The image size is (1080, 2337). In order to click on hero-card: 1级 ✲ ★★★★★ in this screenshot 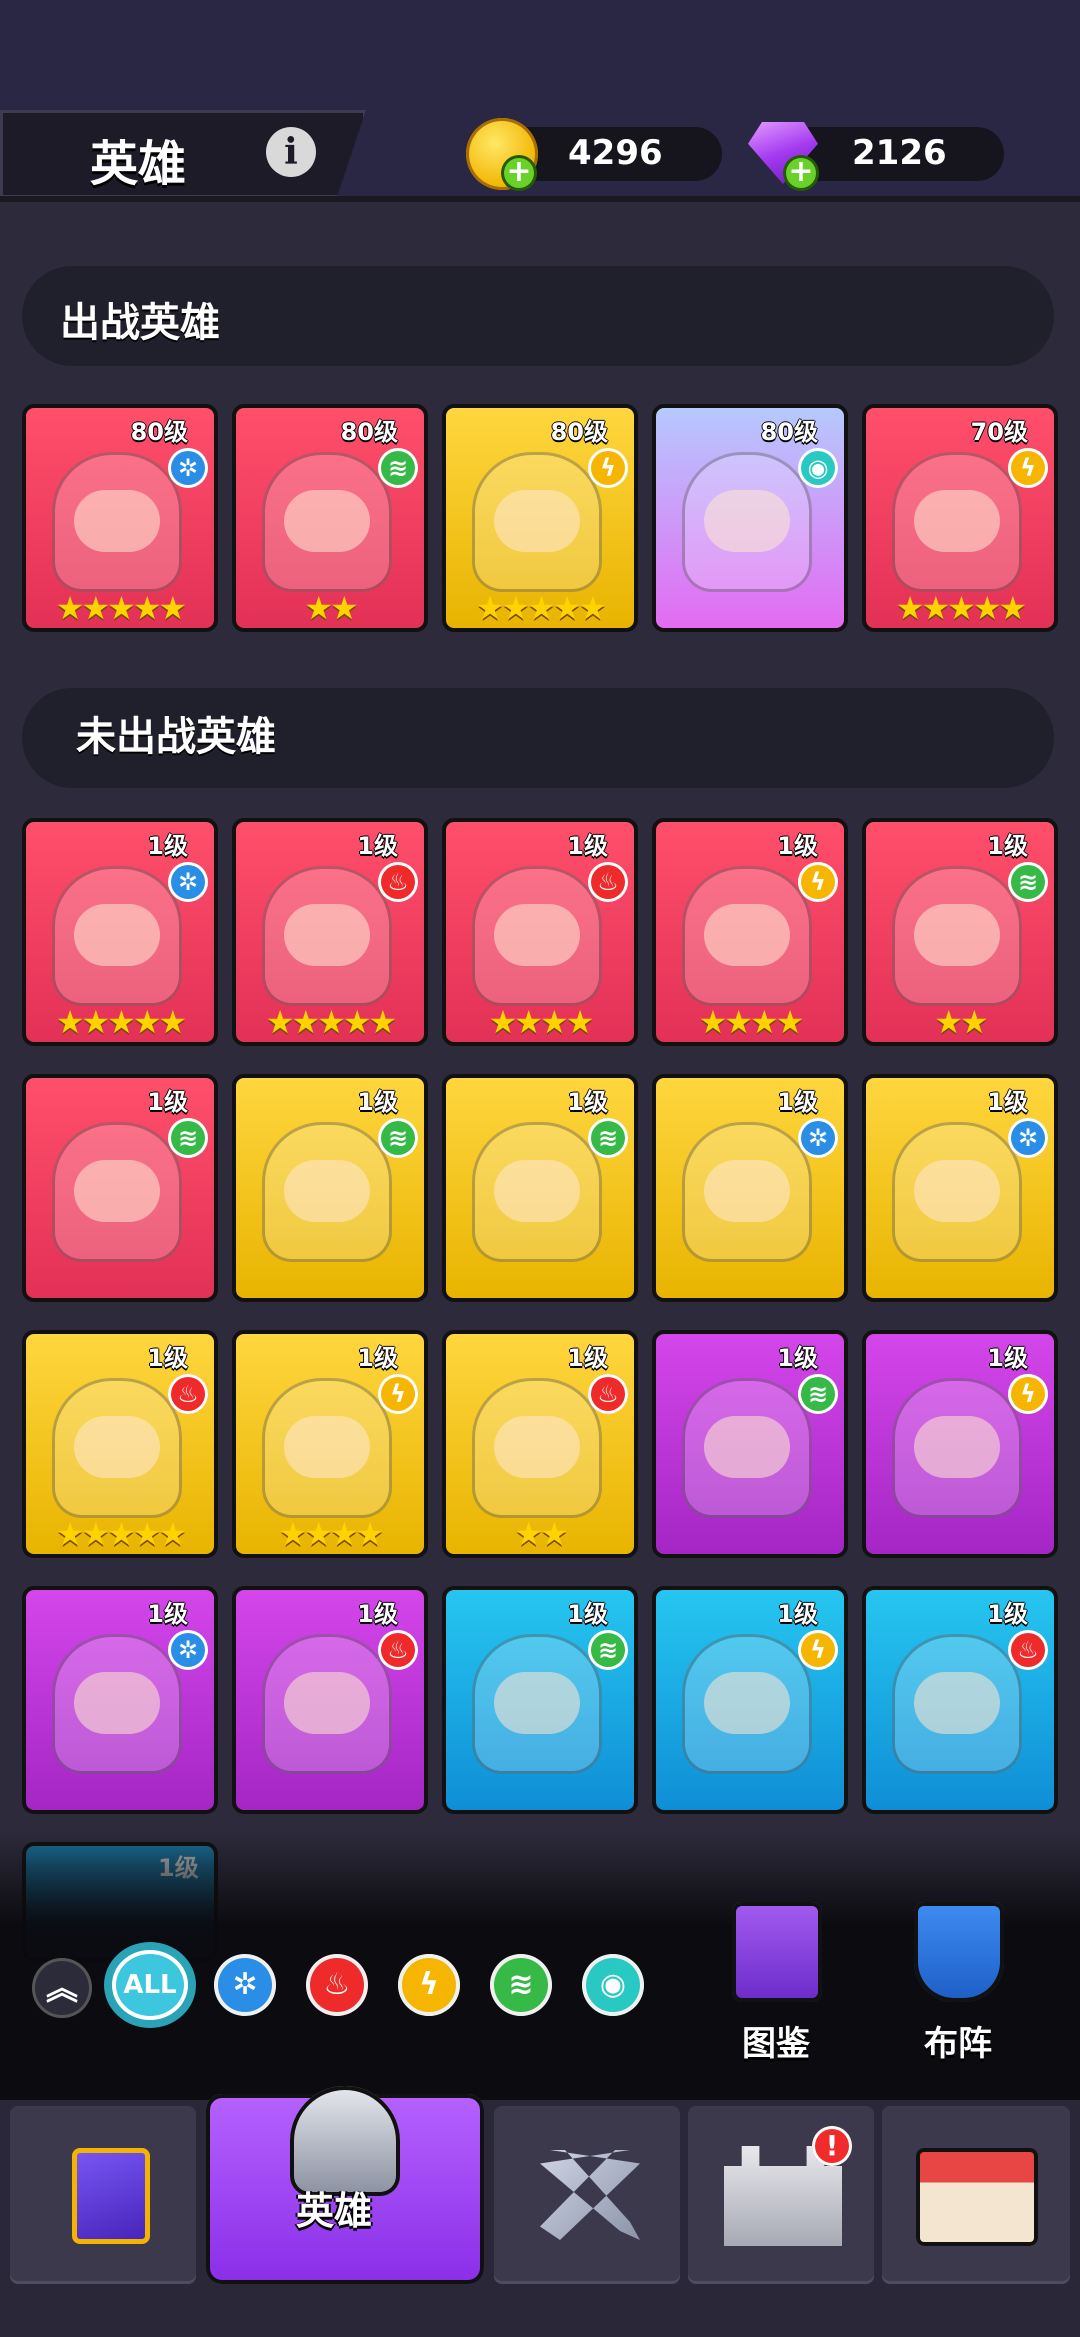, I will do `click(120, 932)`.